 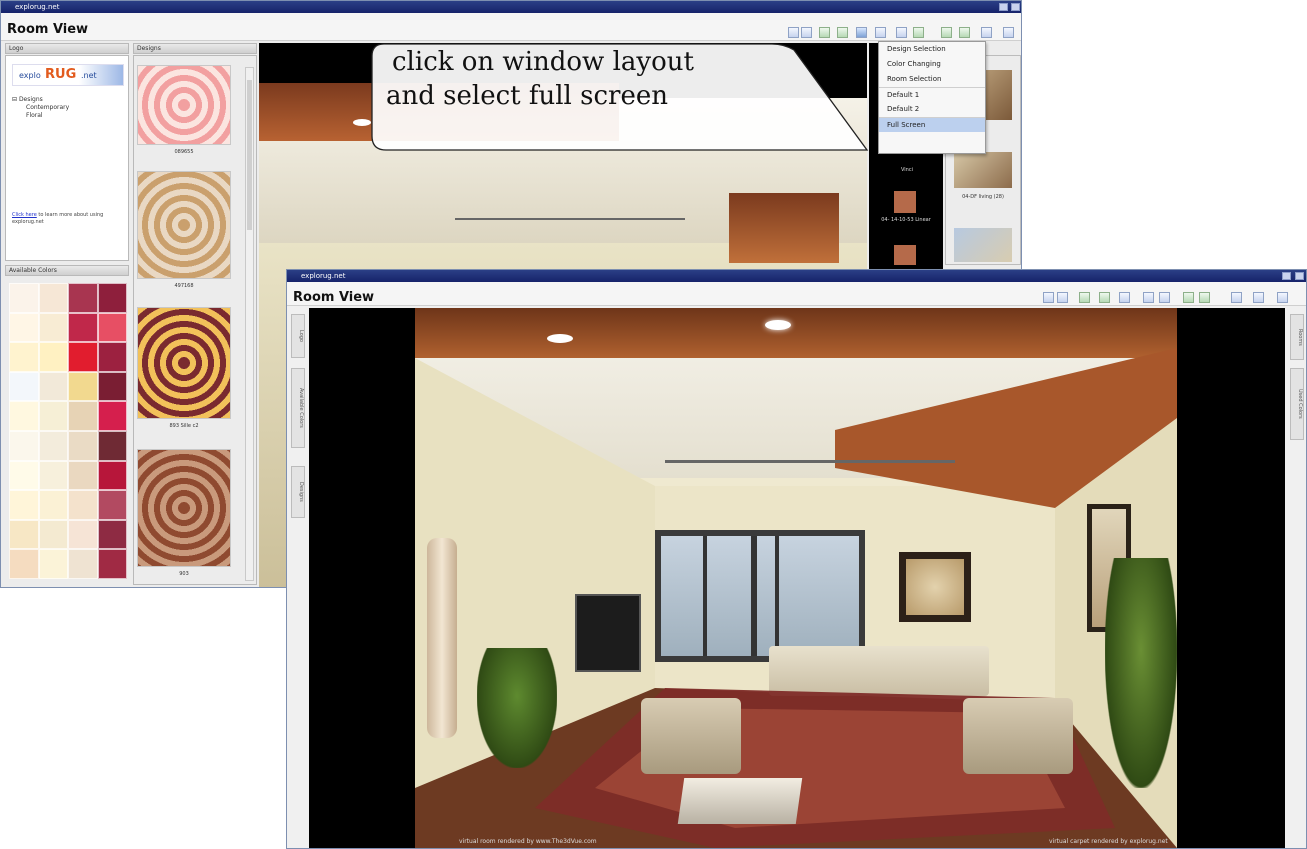 What do you see at coordinates (298, 492) in the screenshot?
I see `tab-designs: Designs` at bounding box center [298, 492].